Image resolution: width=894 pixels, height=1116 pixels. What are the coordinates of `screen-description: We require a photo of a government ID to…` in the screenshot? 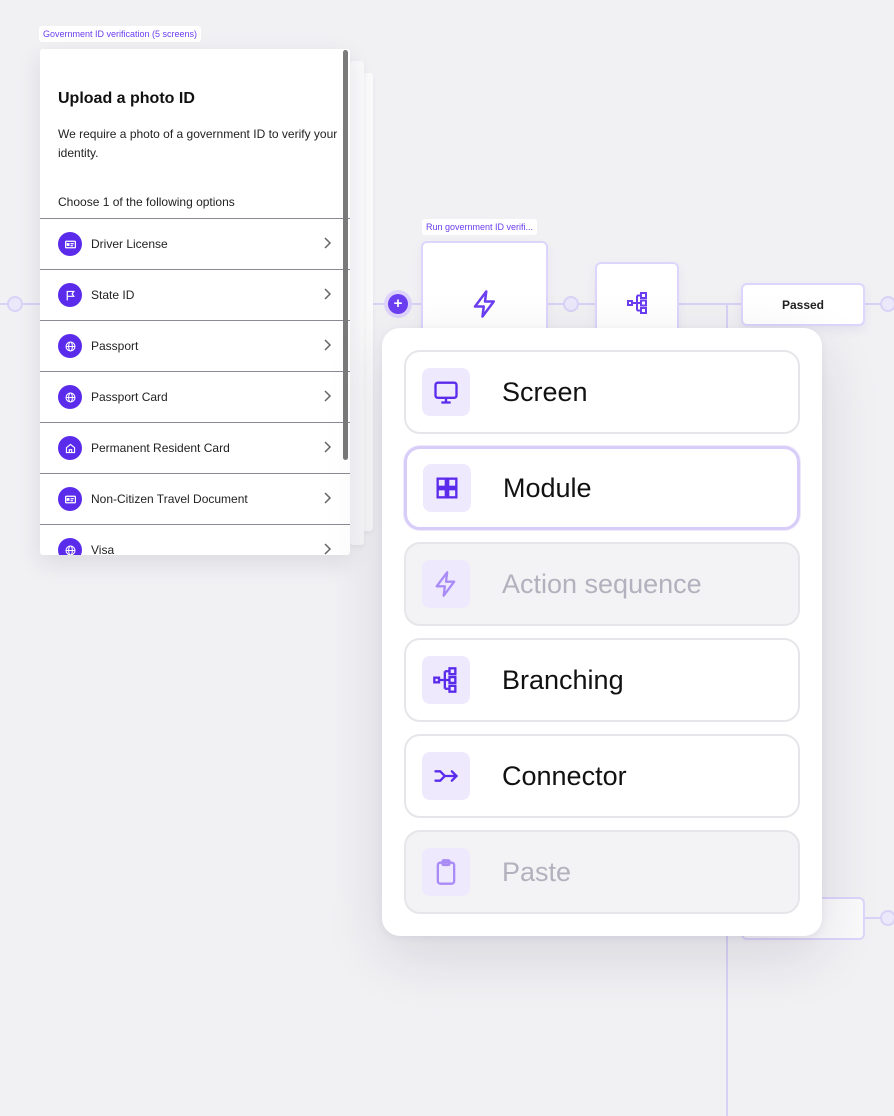 It's located at (198, 143).